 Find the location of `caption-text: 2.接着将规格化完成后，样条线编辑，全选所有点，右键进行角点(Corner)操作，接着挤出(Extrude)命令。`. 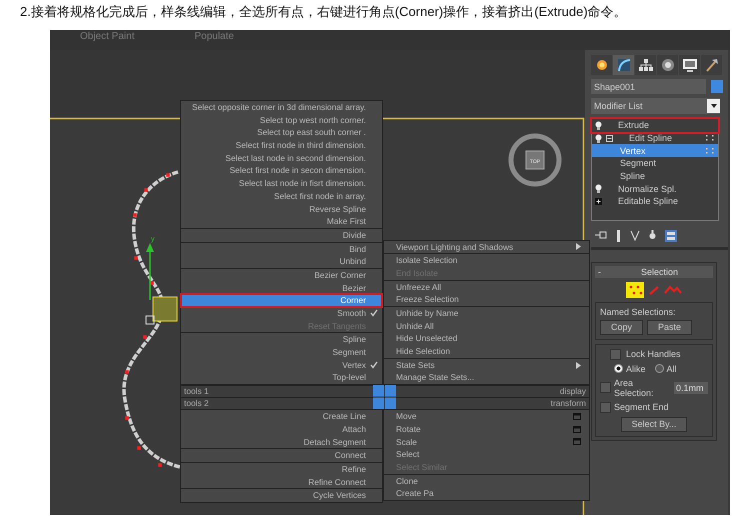

caption-text: 2.接着将规格化完成后，样条线编辑，全选所有点，右键进行角点(Corner)操作，接着挤出(Extrude)命令。 is located at coordinates (323, 12).